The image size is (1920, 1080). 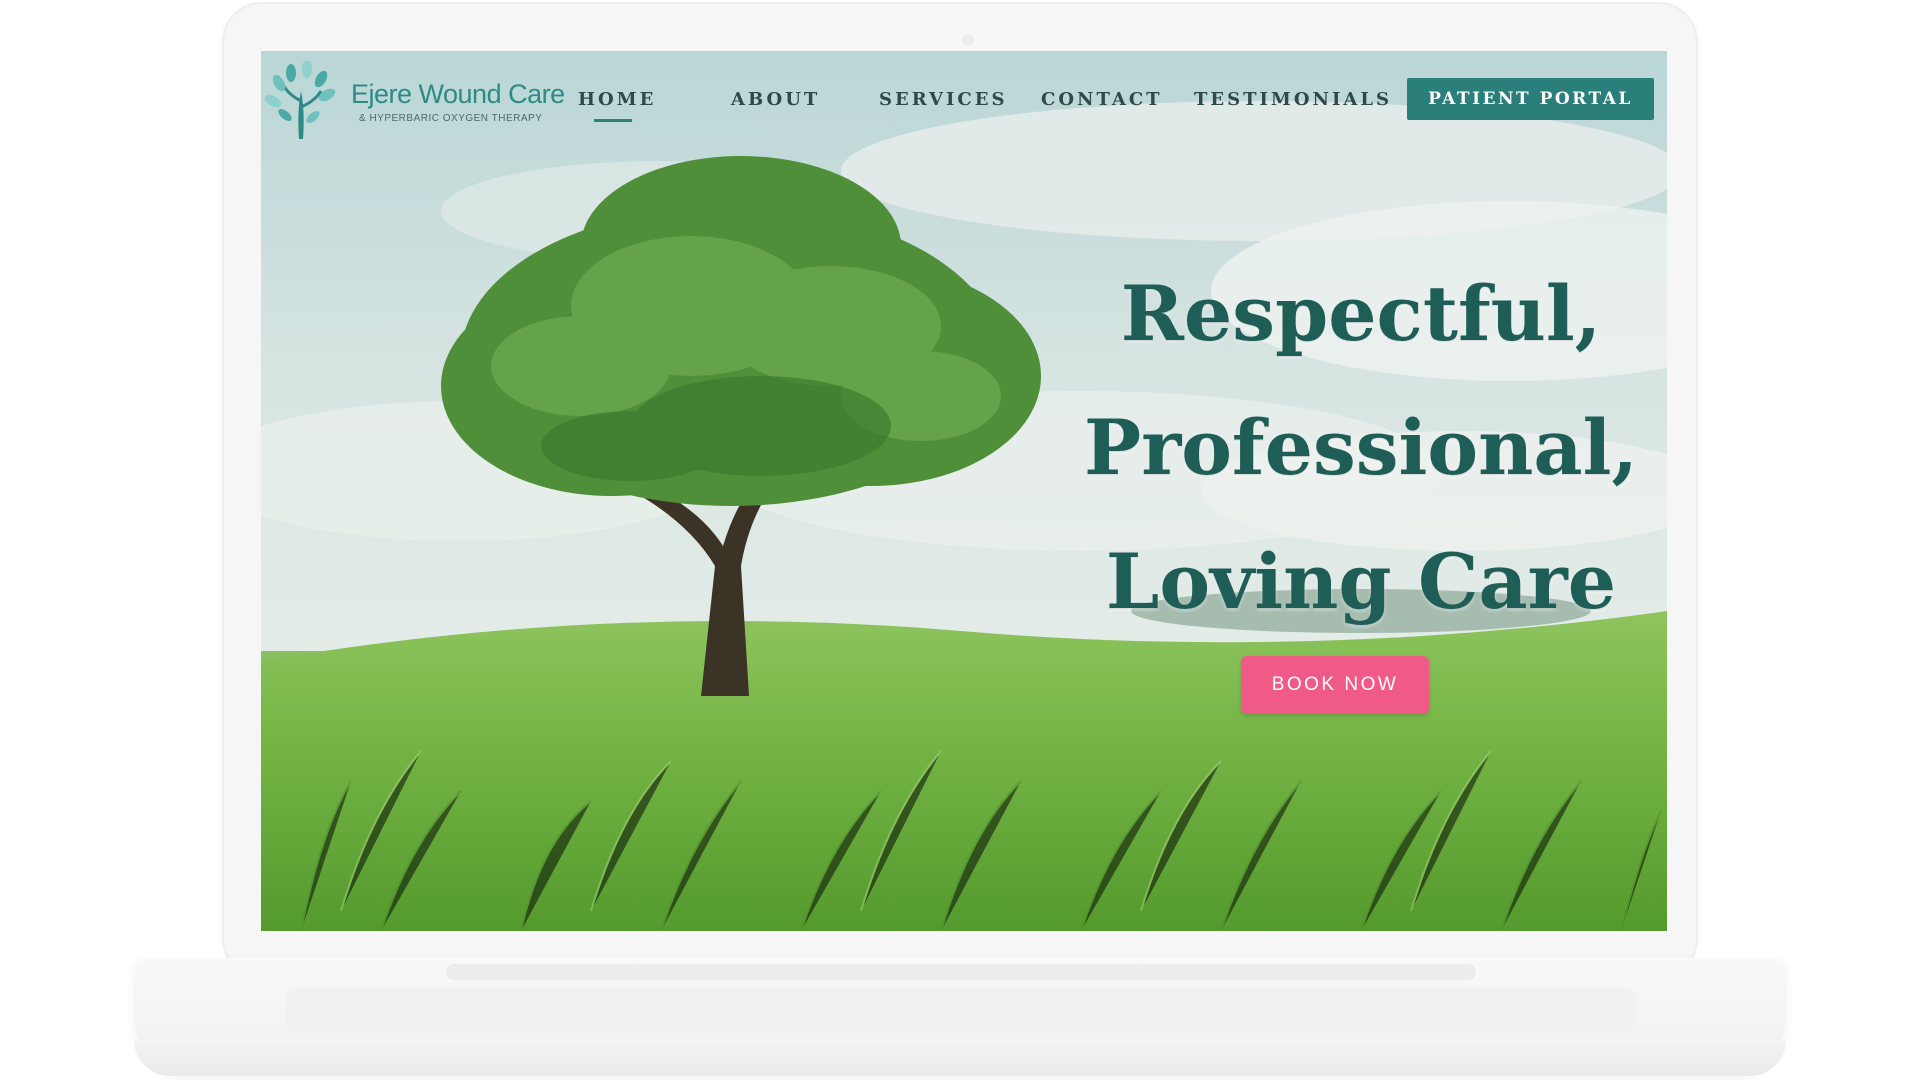 I want to click on patient-portal-button: PATIENT PORTAL, so click(x=1530, y=99).